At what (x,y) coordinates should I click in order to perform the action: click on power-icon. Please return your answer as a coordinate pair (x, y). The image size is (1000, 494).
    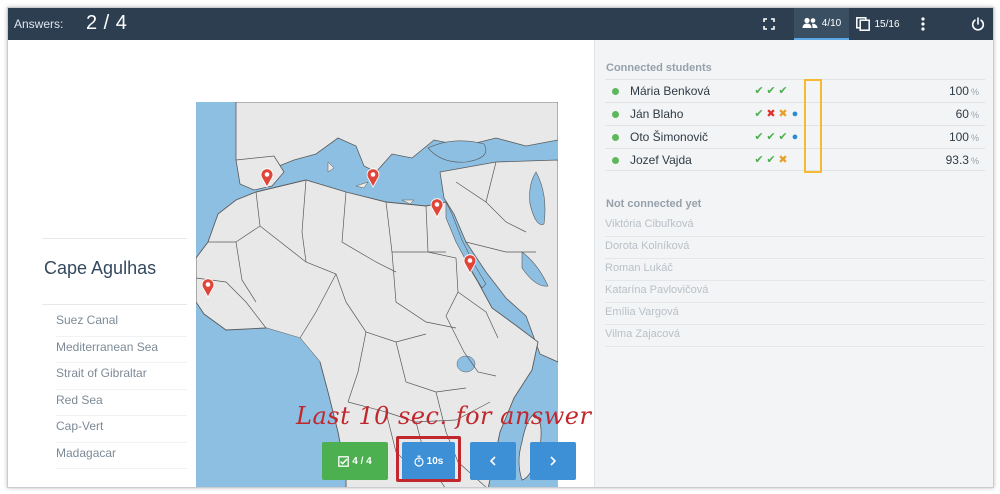
    Looking at the image, I should click on (978, 24).